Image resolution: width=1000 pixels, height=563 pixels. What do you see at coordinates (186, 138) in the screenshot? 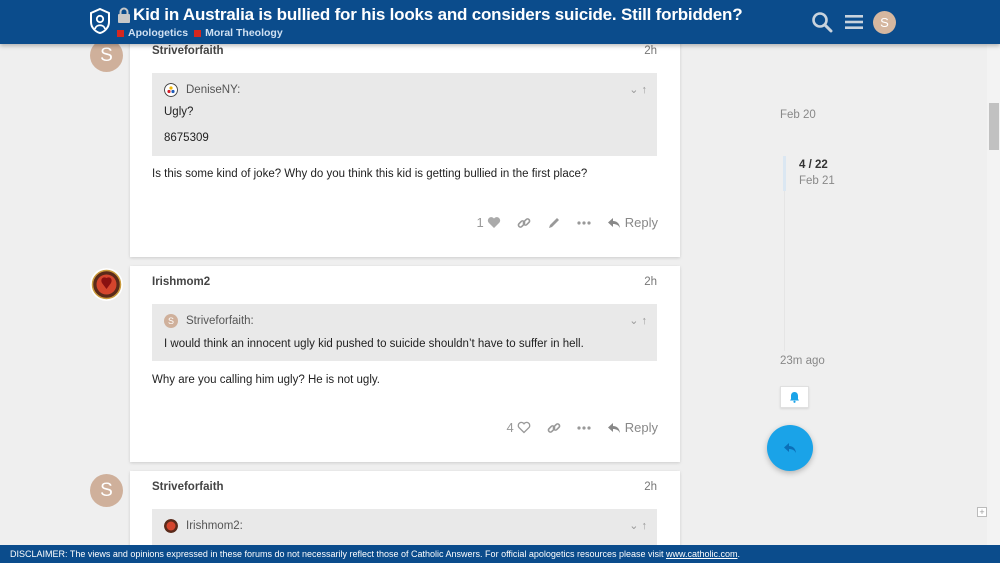
I see `quote-text: 8675309` at bounding box center [186, 138].